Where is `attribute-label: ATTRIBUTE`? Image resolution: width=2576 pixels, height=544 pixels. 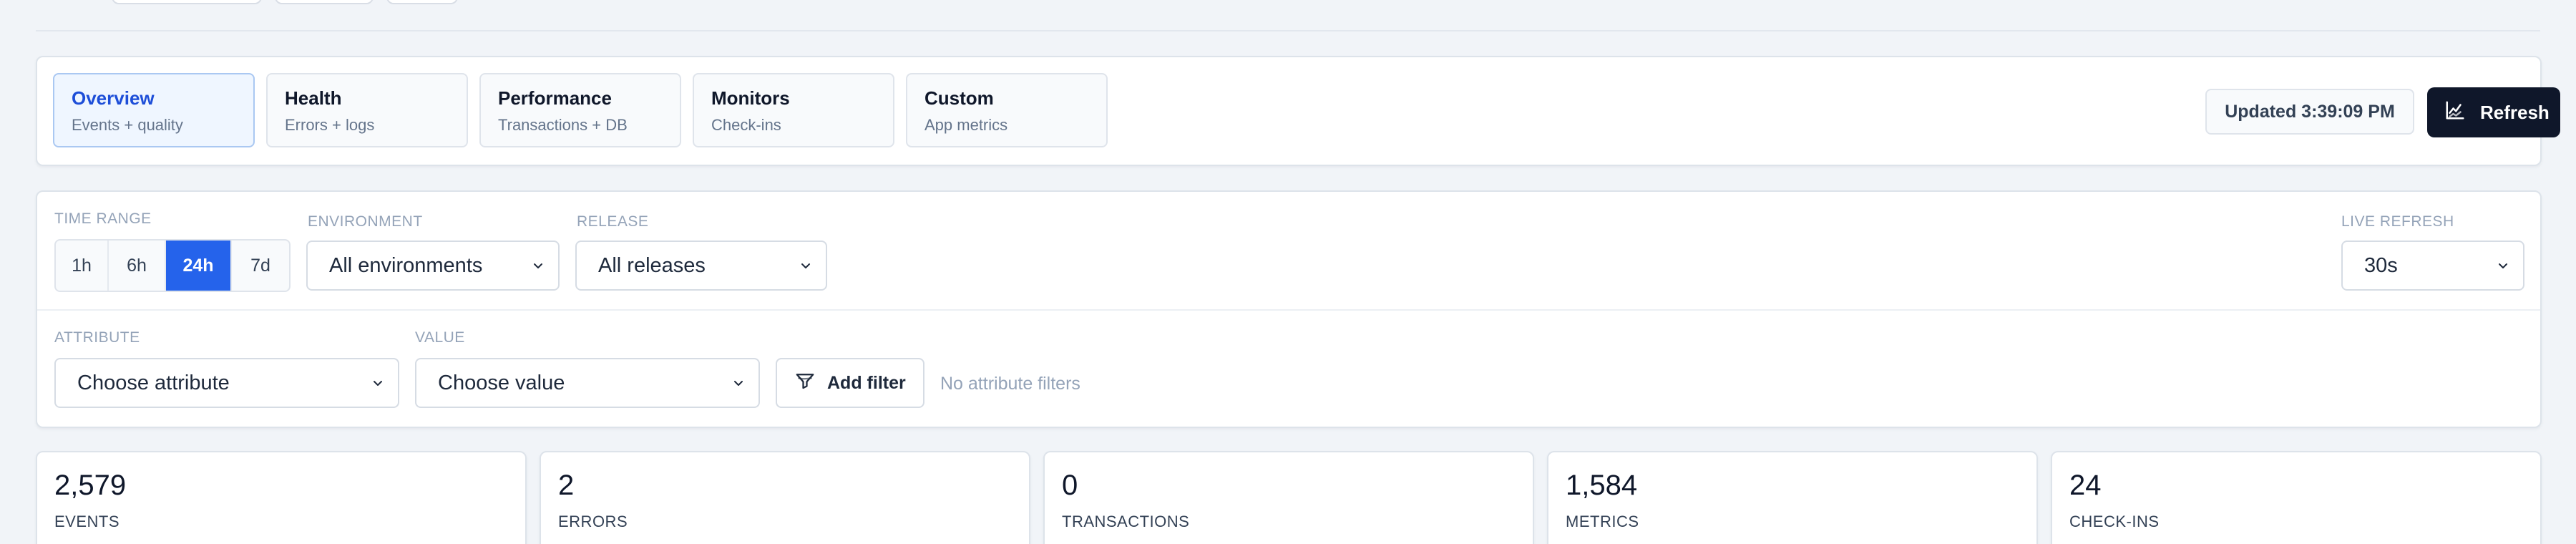
attribute-label: ATTRIBUTE is located at coordinates (97, 337).